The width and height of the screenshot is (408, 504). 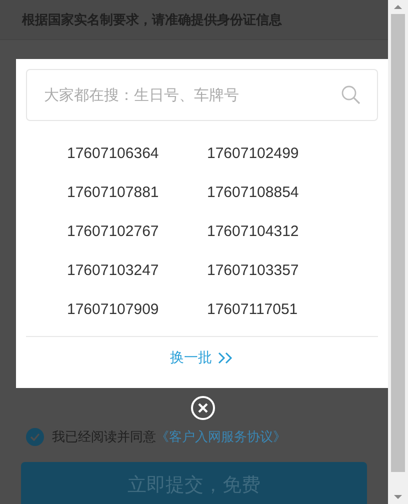 I want to click on number-option: 17607102767, so click(x=132, y=232).